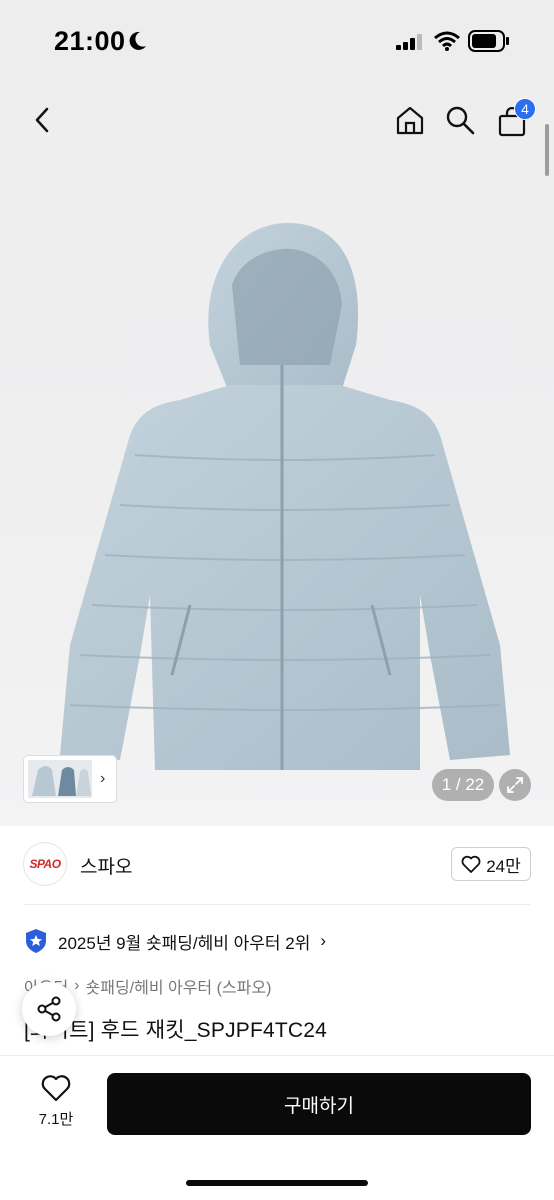  Describe the element at coordinates (106, 865) in the screenshot. I see `brand-name: 스파오` at that location.